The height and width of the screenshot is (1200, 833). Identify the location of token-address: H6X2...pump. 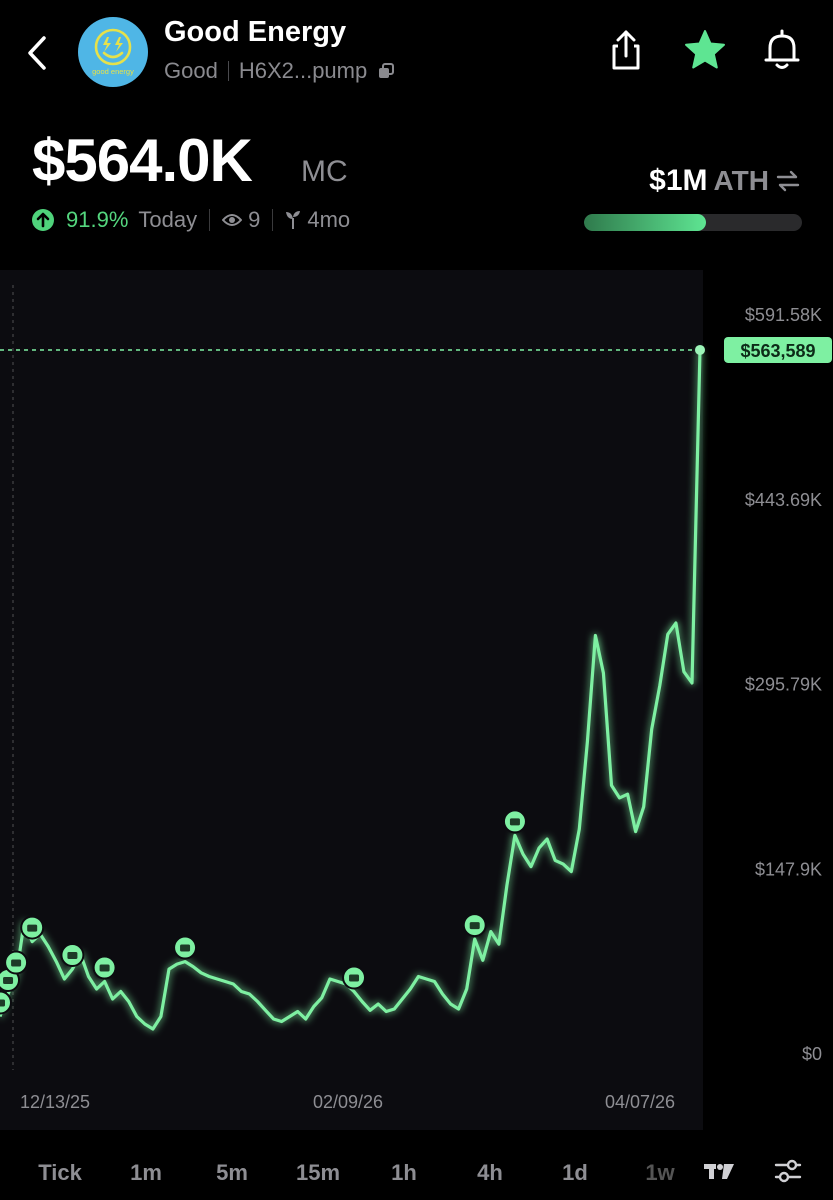
(303, 71).